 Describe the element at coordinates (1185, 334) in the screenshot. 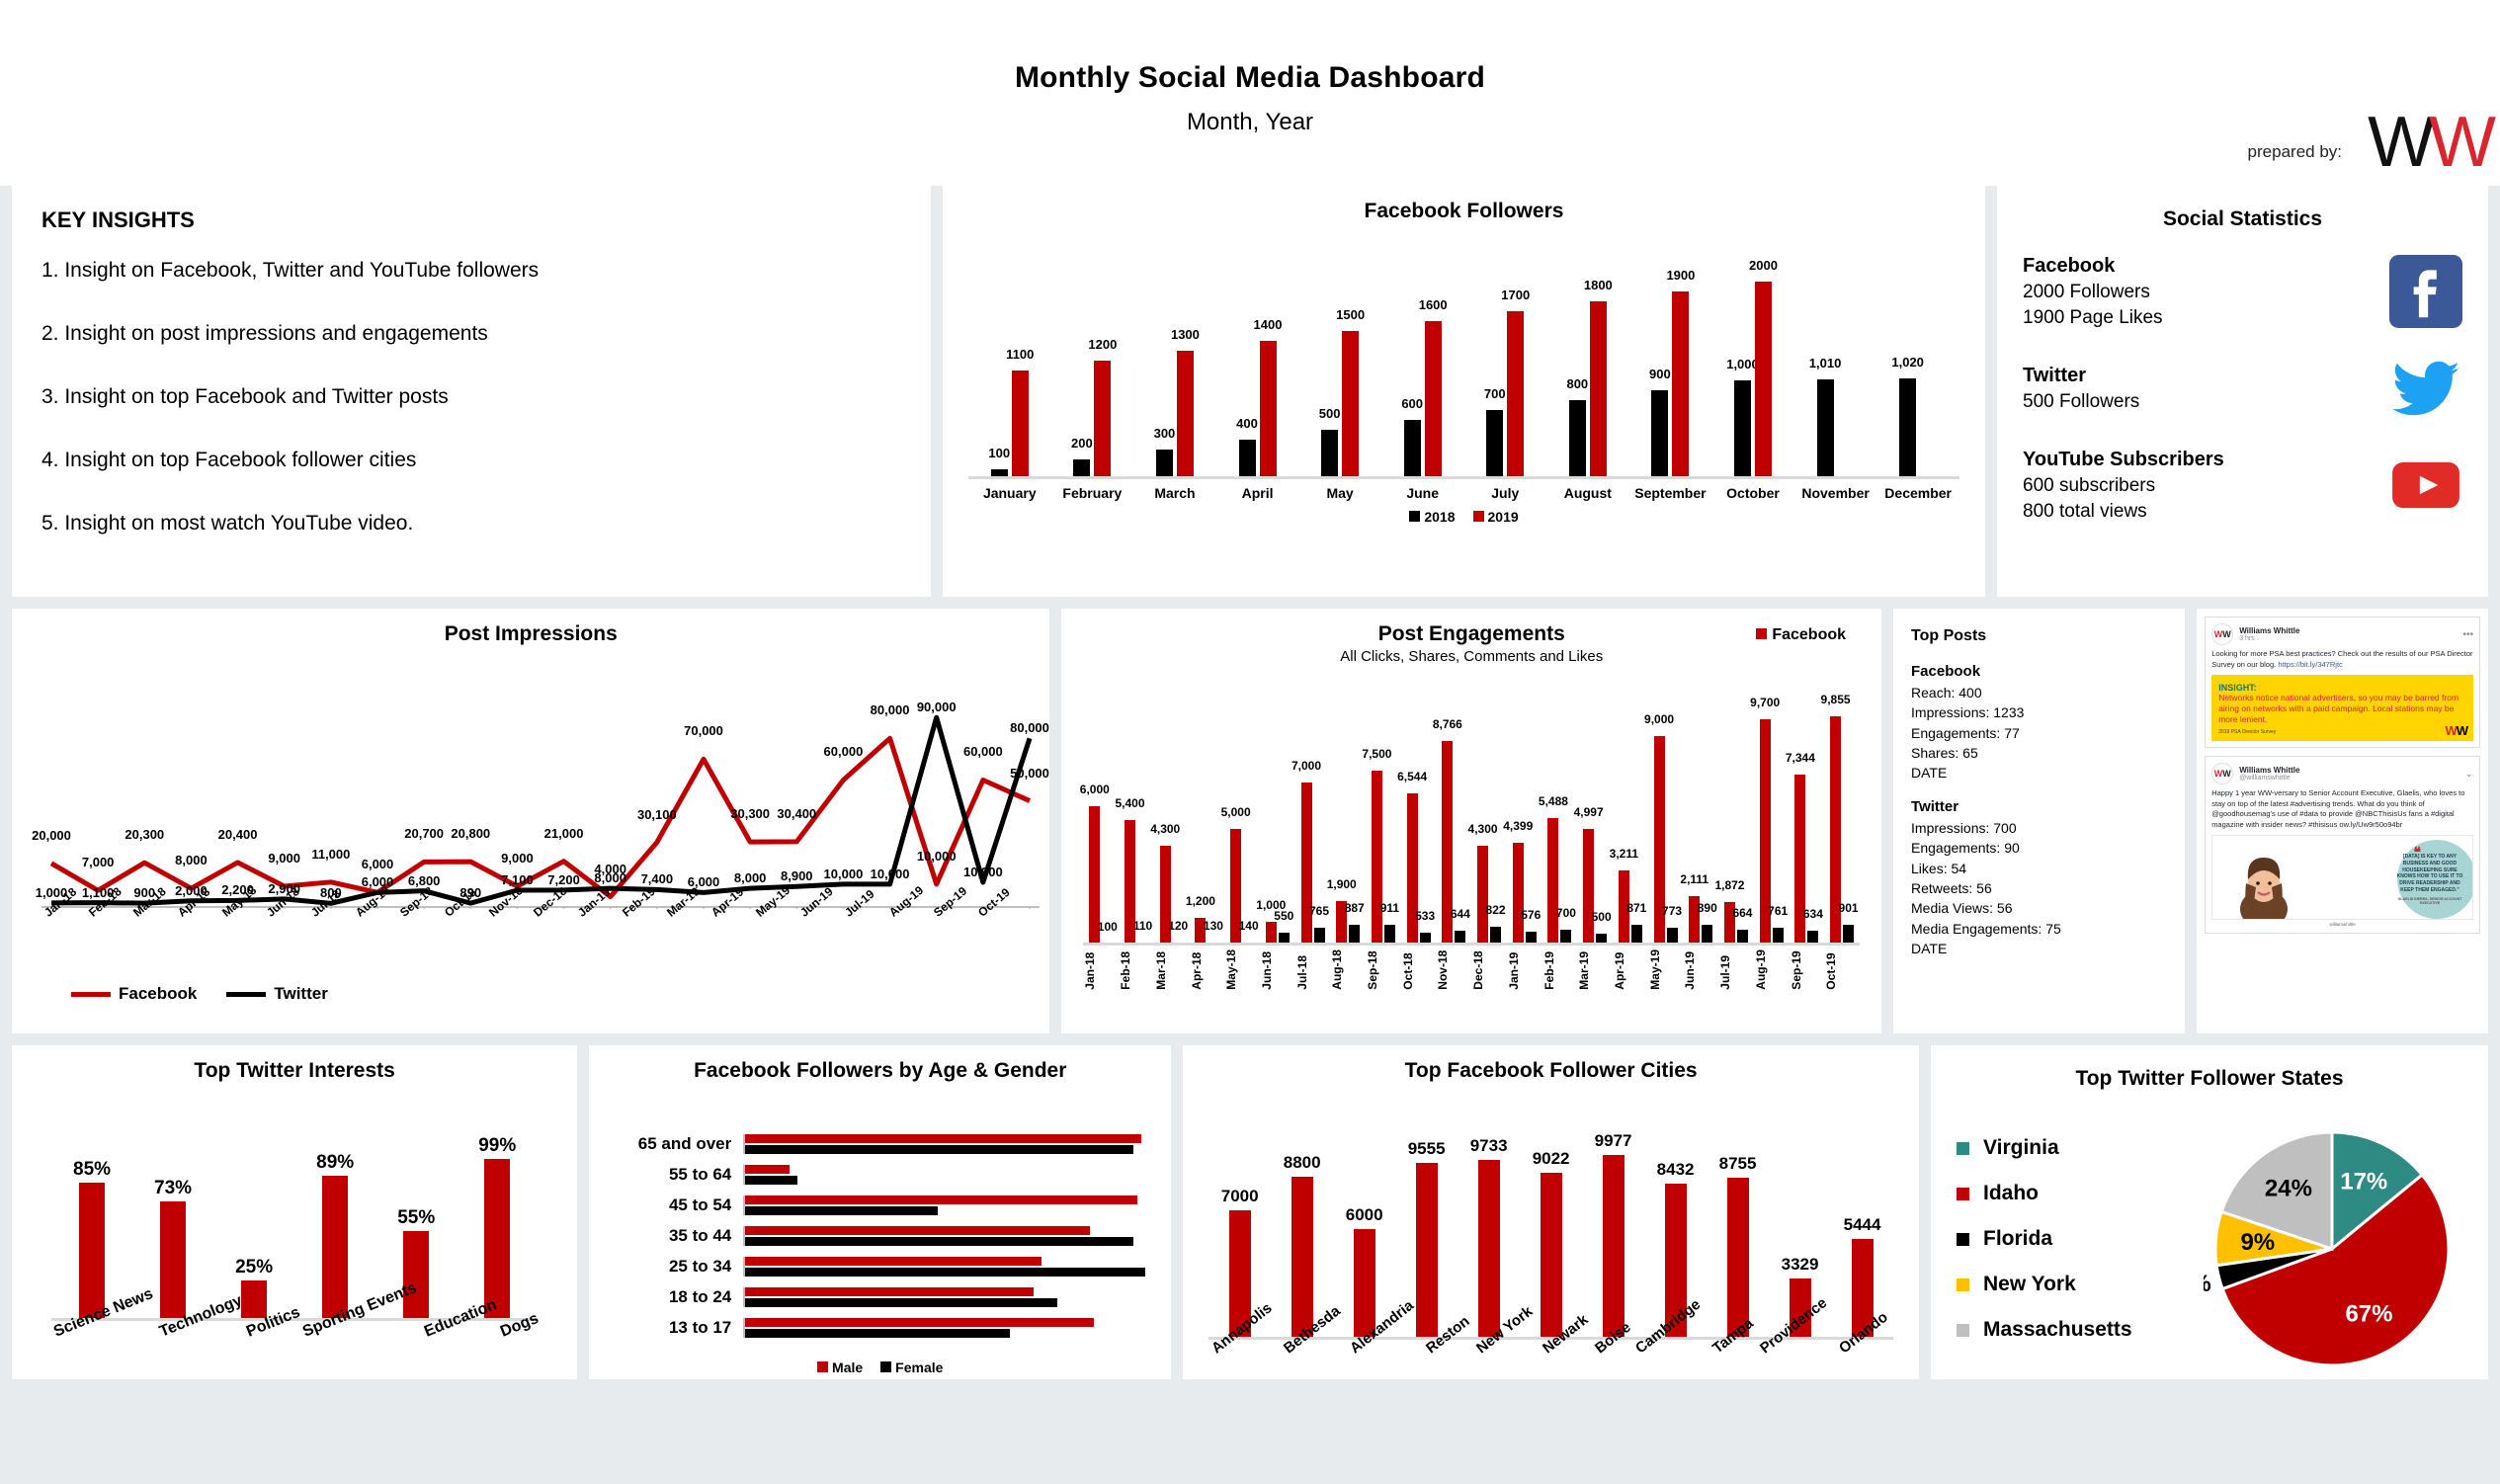

I see `bar-value-label: 1300` at that location.